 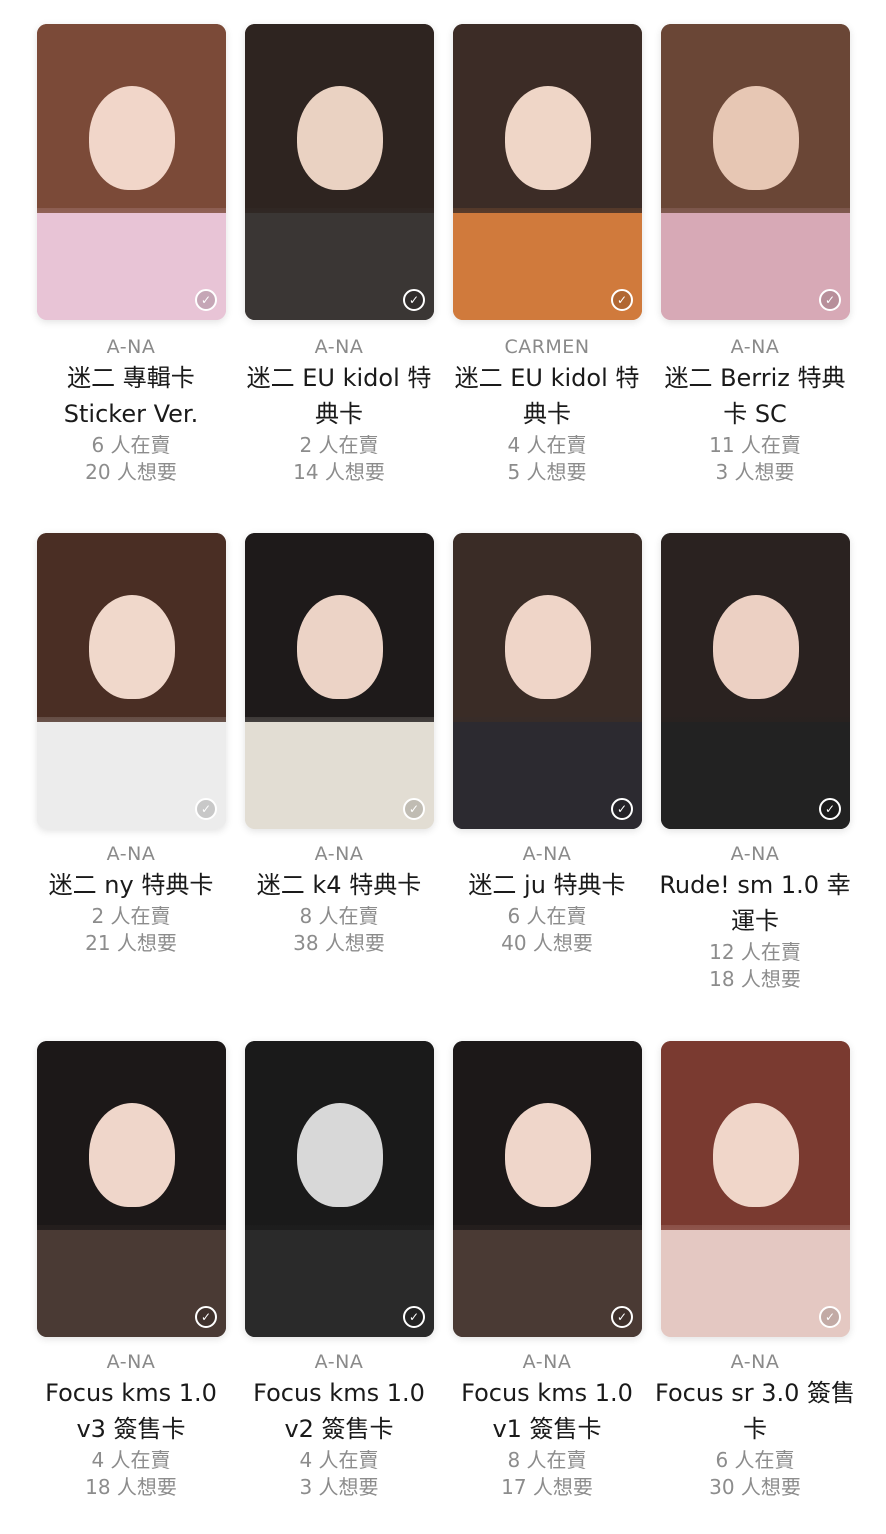 What do you see at coordinates (339, 943) in the screenshot?
I see `card-wanting-count: 38 人想要` at bounding box center [339, 943].